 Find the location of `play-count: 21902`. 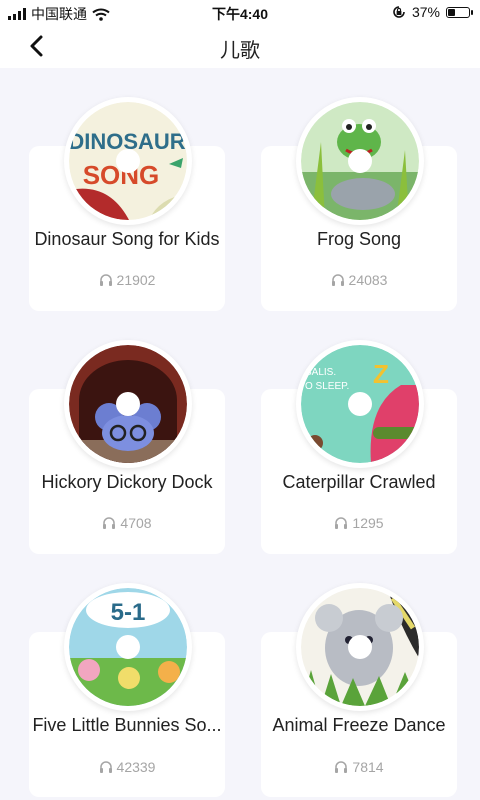

play-count: 21902 is located at coordinates (127, 280).